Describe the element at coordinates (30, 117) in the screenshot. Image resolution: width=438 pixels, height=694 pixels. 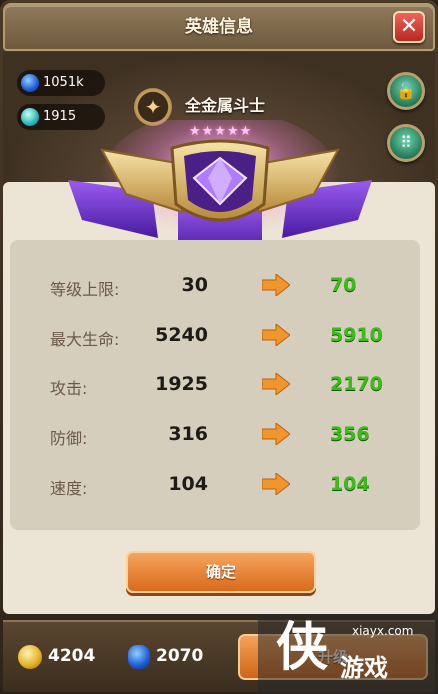
I see `teal-crystal-icon` at that location.